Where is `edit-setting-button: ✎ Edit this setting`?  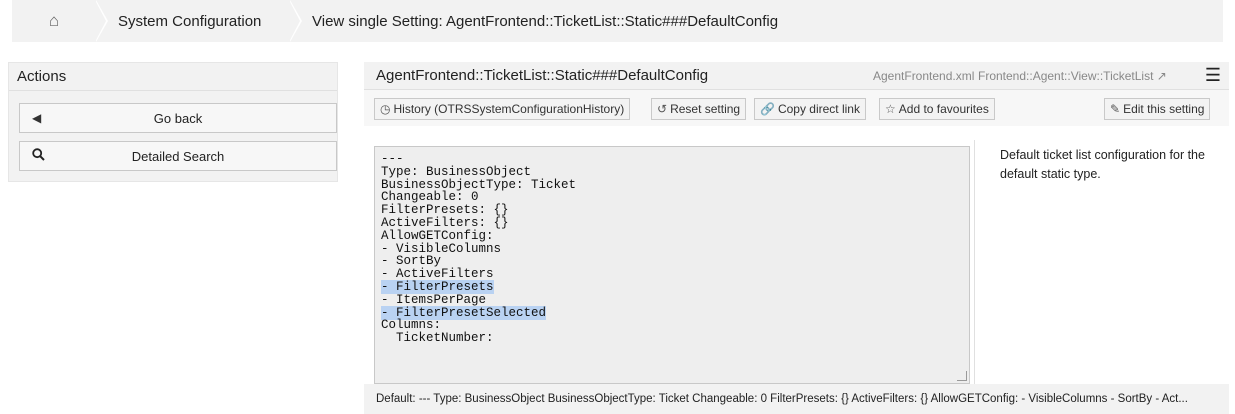 edit-setting-button: ✎ Edit this setting is located at coordinates (1157, 109).